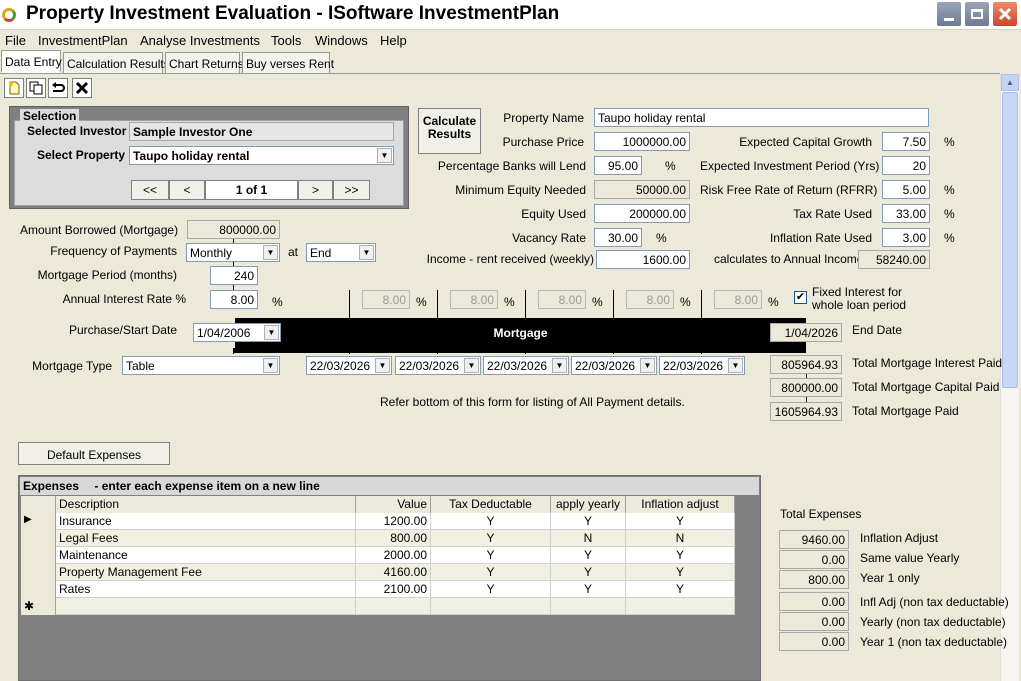  I want to click on period-date-3: 22/03/2026 ▼, so click(526, 365).